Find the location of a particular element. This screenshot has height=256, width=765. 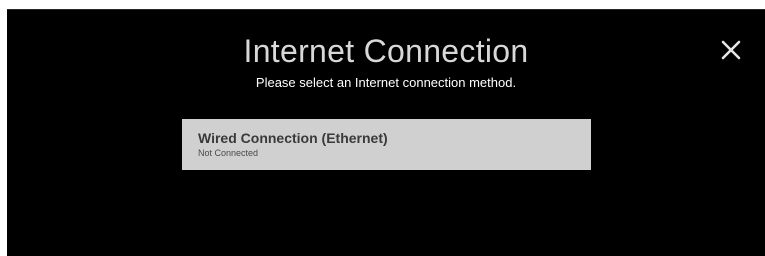

option-label: Wired Connection (Ethernet) is located at coordinates (293, 138).